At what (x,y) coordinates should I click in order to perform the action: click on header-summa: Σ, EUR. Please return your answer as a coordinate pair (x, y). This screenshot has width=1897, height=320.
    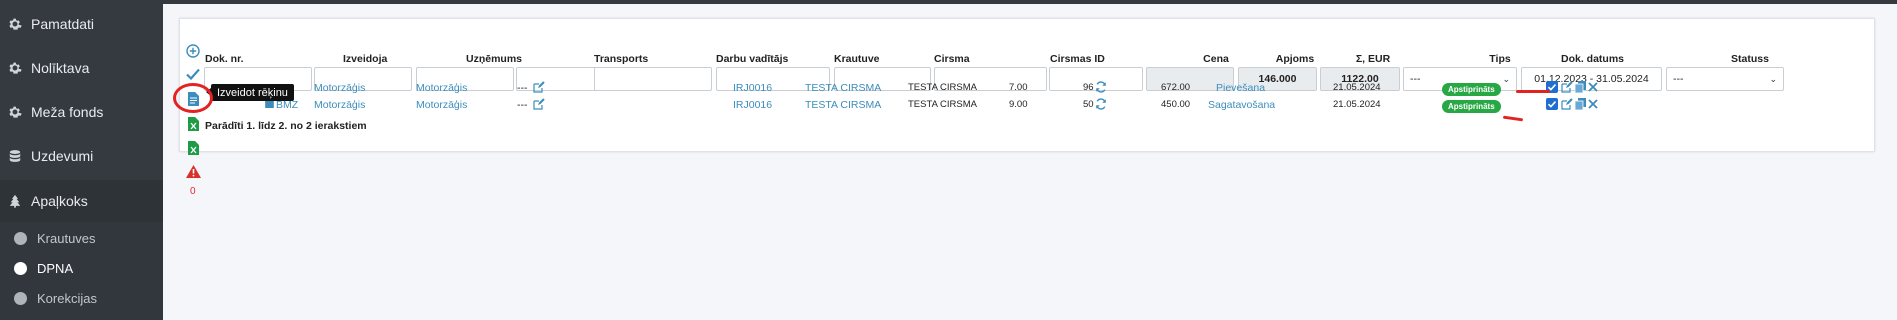
    Looking at the image, I should click on (1373, 59).